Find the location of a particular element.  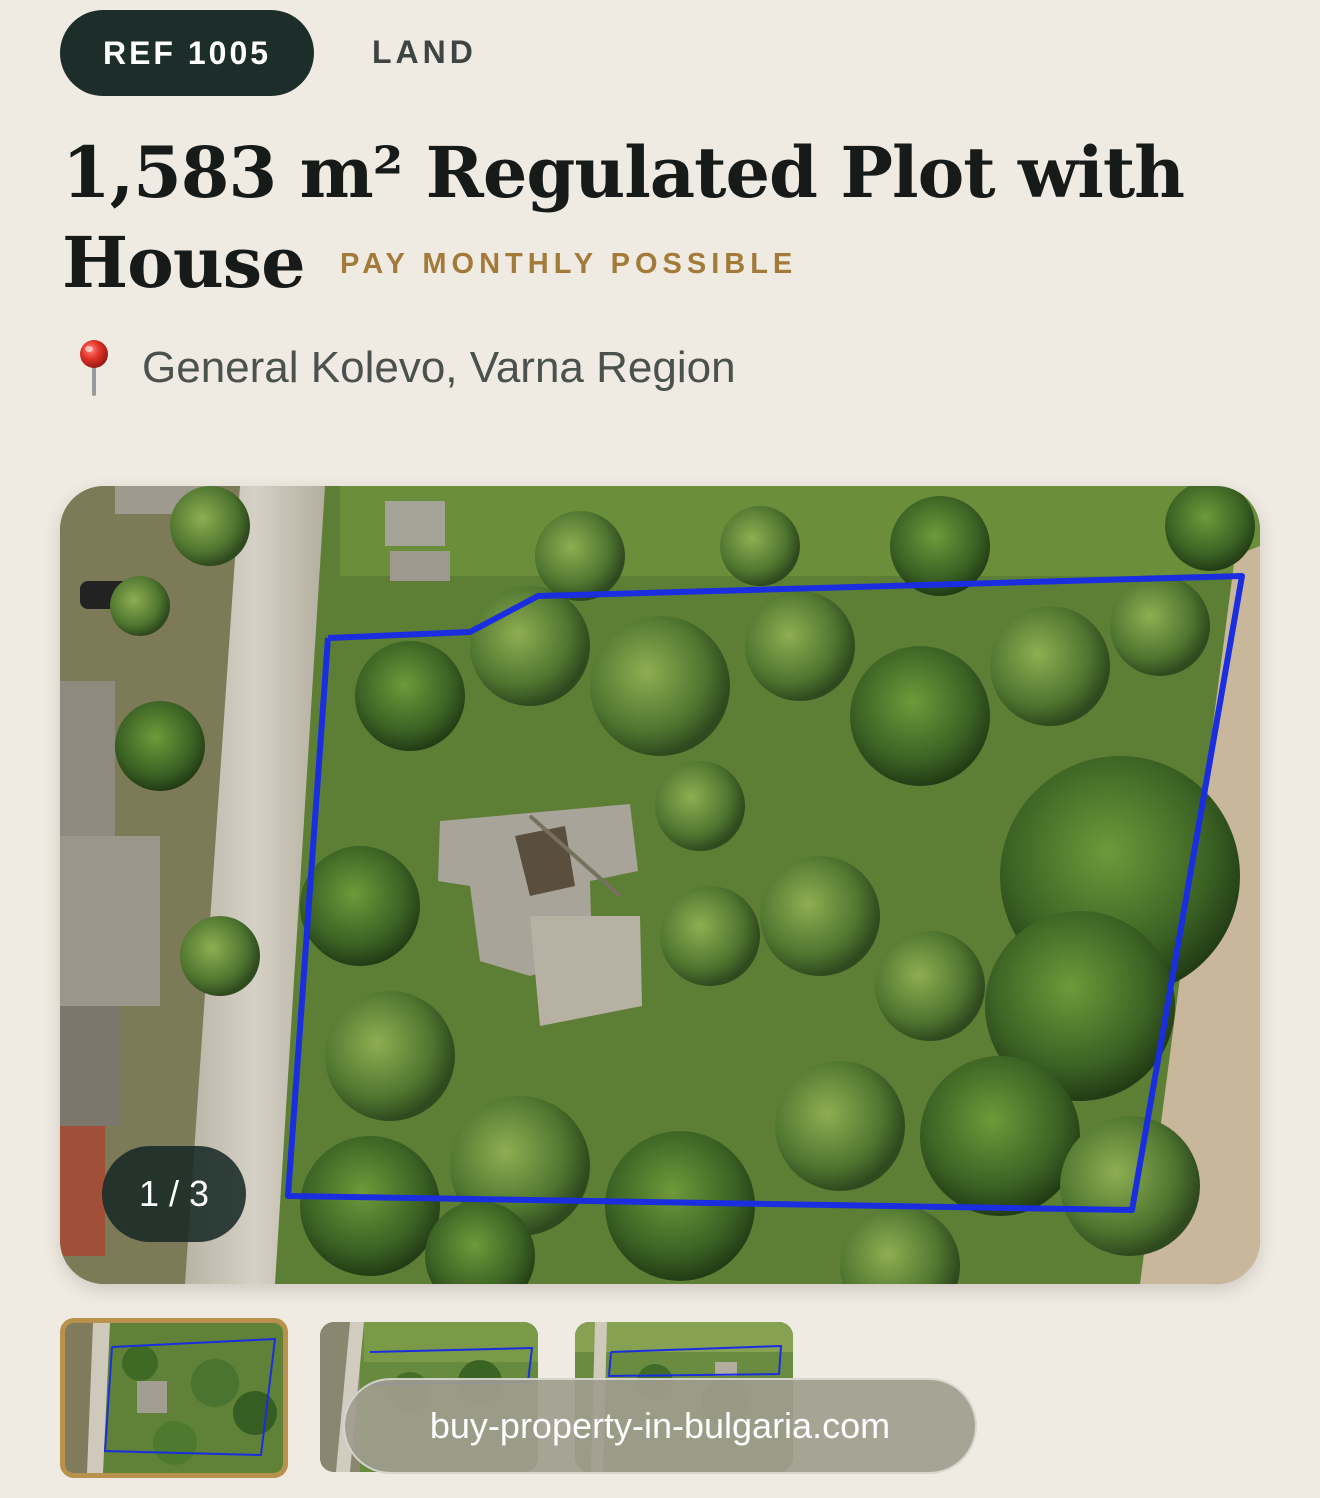

pay-monthly-badge: PAY MONTHLY POSSIBLE is located at coordinates (569, 264).